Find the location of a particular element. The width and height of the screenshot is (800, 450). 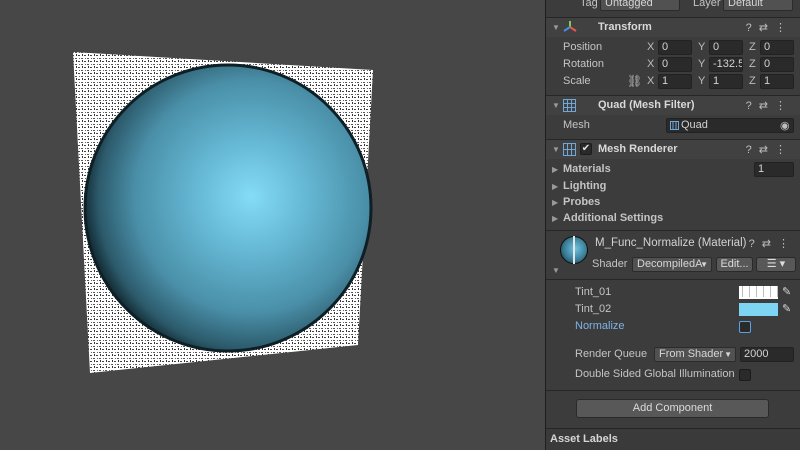

mesh-renderer-title: Mesh Renderer is located at coordinates (638, 149).